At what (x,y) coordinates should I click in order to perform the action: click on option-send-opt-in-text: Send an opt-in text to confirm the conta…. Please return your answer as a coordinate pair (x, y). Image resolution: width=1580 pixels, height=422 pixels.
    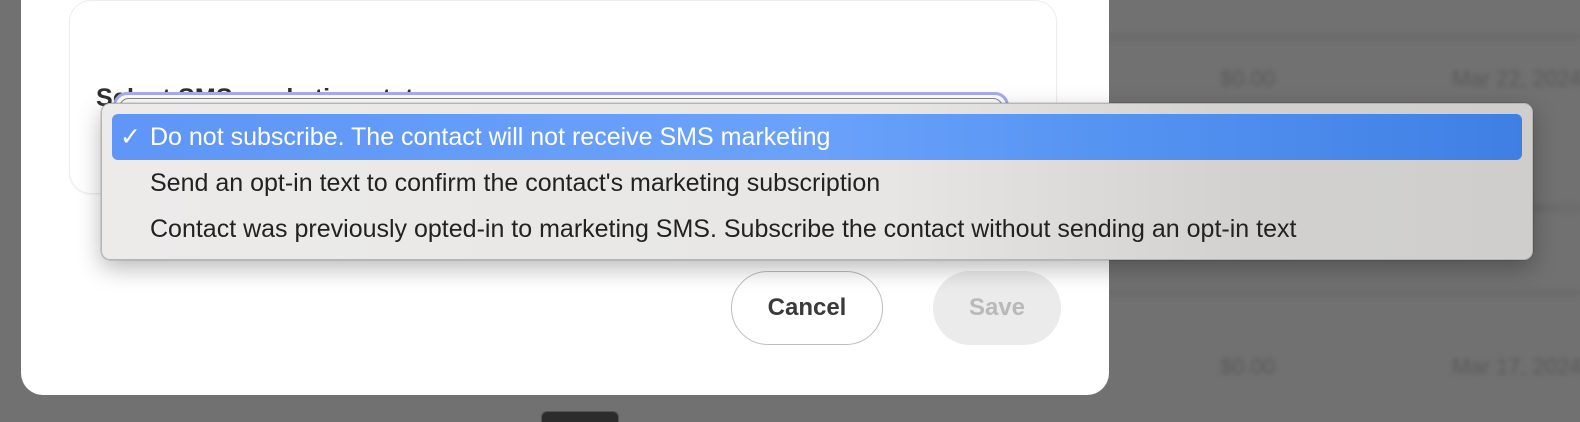
    Looking at the image, I should click on (817, 183).